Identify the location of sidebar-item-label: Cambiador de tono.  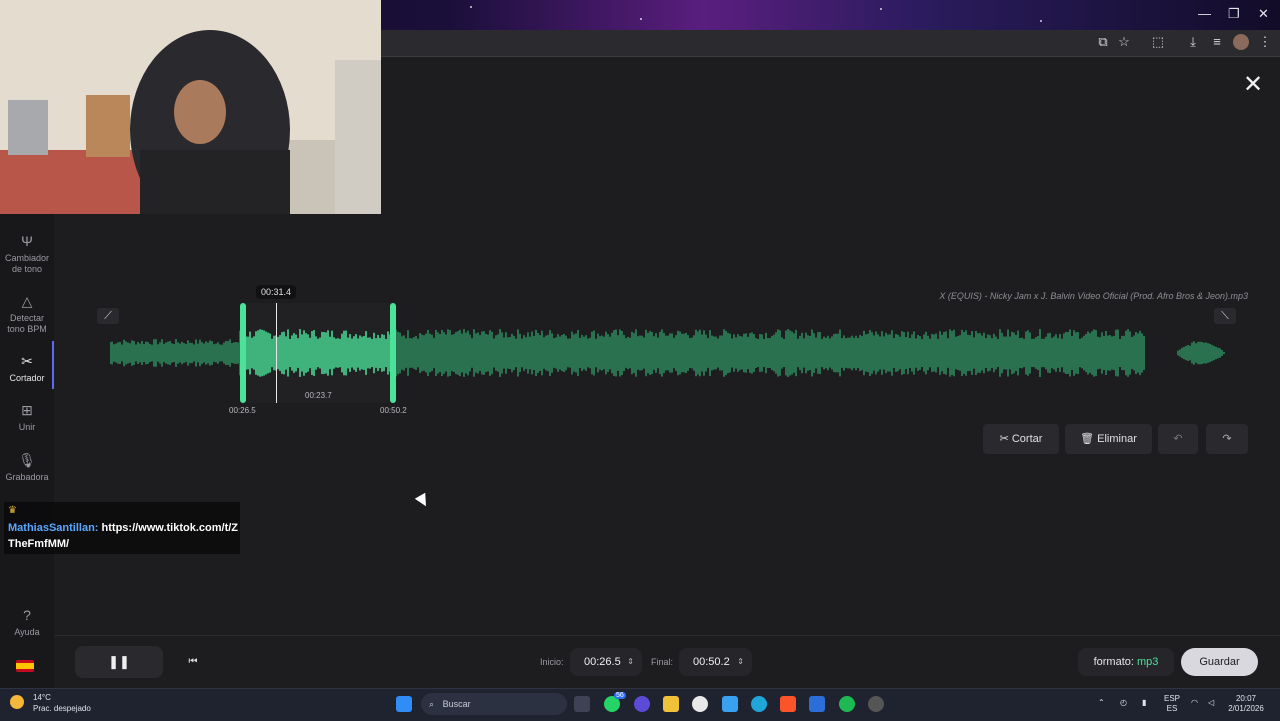
(27, 263).